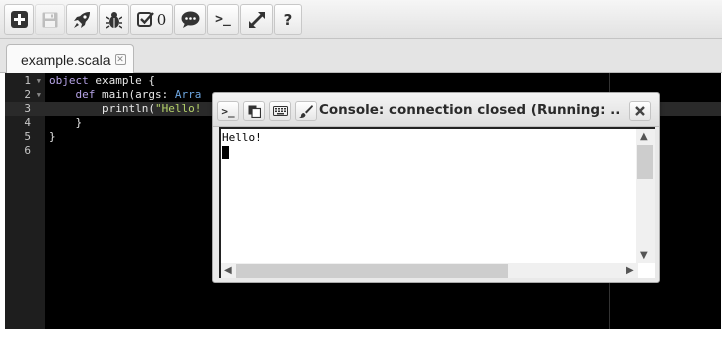 The width and height of the screenshot is (722, 338). What do you see at coordinates (225, 152) in the screenshot?
I see `console-cursor` at bounding box center [225, 152].